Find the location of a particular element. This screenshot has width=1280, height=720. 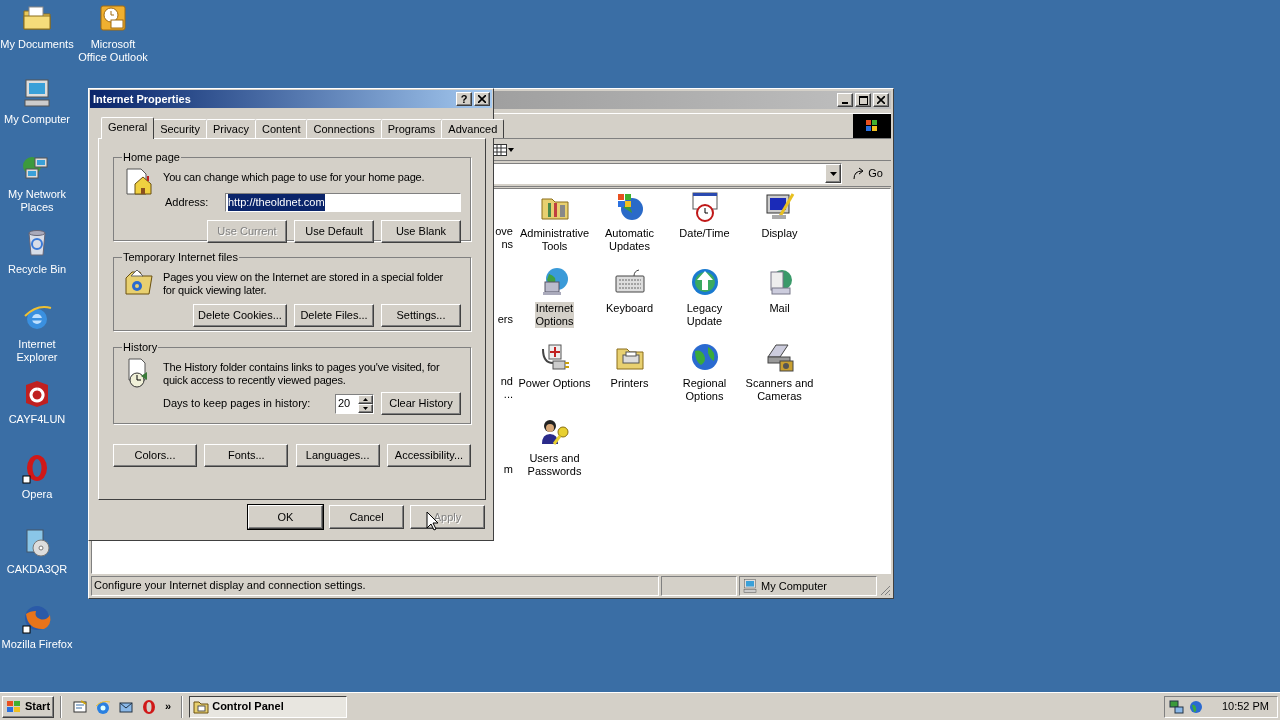

o-ring-icon is located at coordinates (149, 706).